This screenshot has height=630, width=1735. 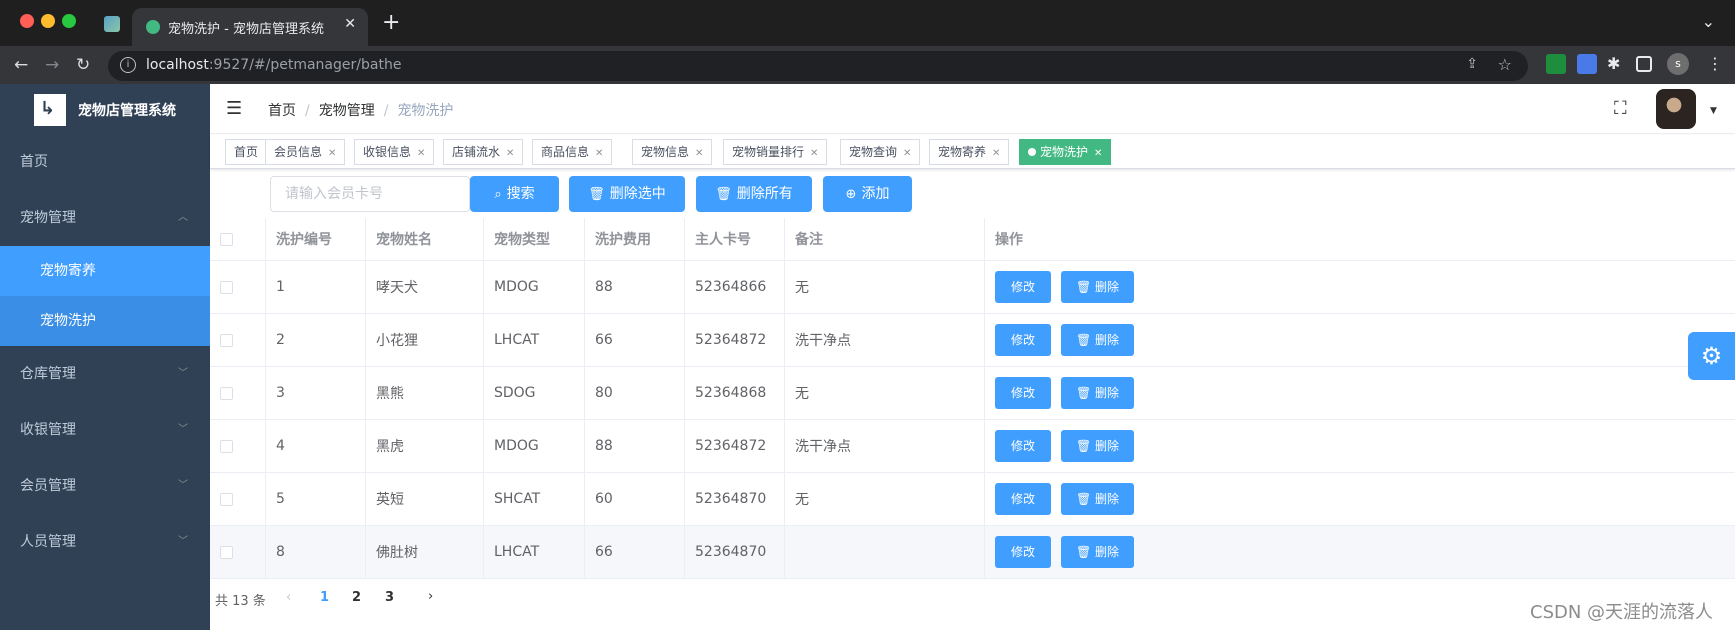 What do you see at coordinates (305, 152) in the screenshot?
I see `tag-member-info: 会员信息 ✕` at bounding box center [305, 152].